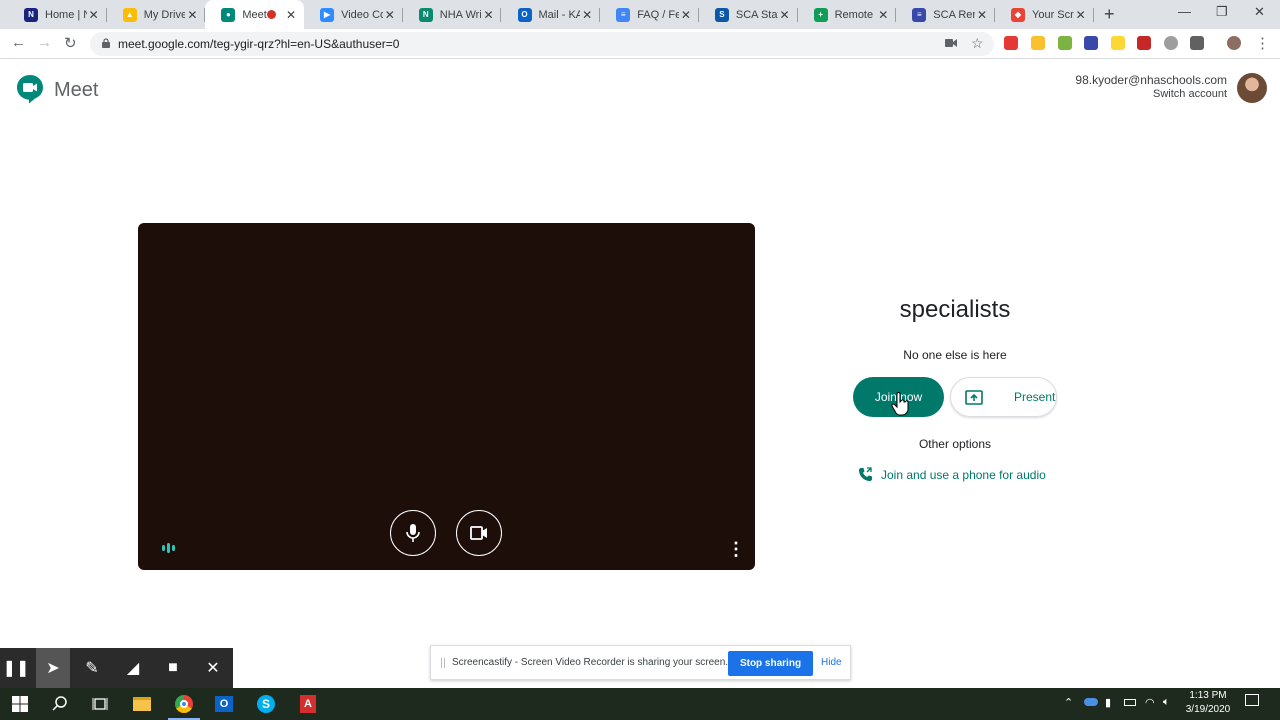  Describe the element at coordinates (1109, 14) in the screenshot. I see `new-tab-button: +` at that location.